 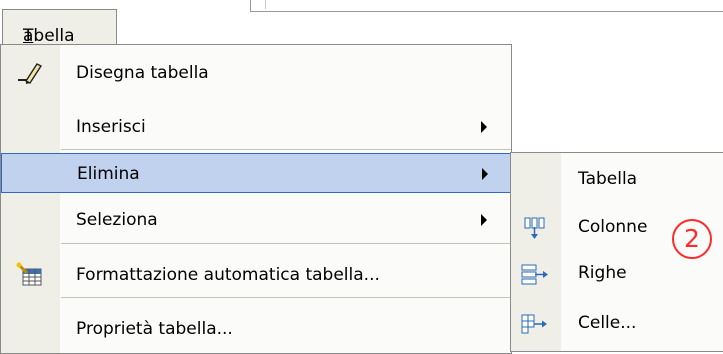 What do you see at coordinates (608, 179) in the screenshot?
I see `submenu-item-label: Tabella` at bounding box center [608, 179].